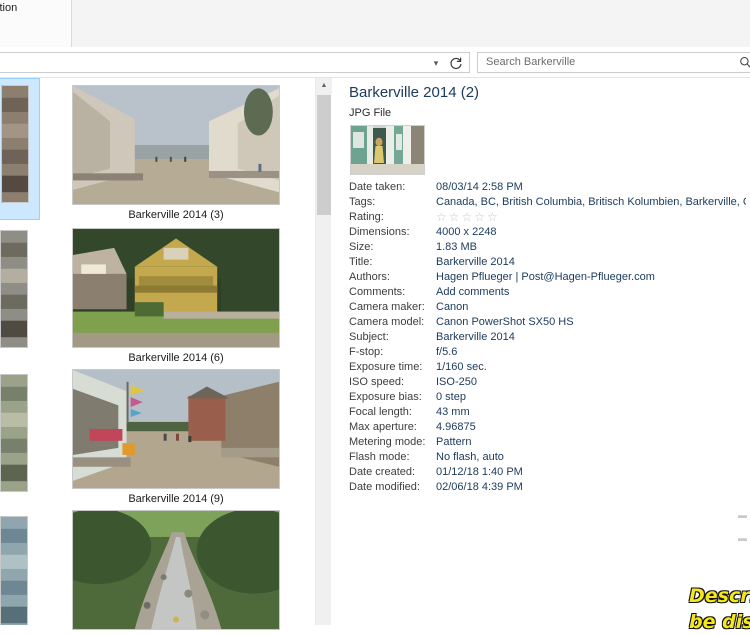 The width and height of the screenshot is (750, 635). What do you see at coordinates (591, 472) in the screenshot?
I see `property-value: 01/12/18 1:40 PM` at bounding box center [591, 472].